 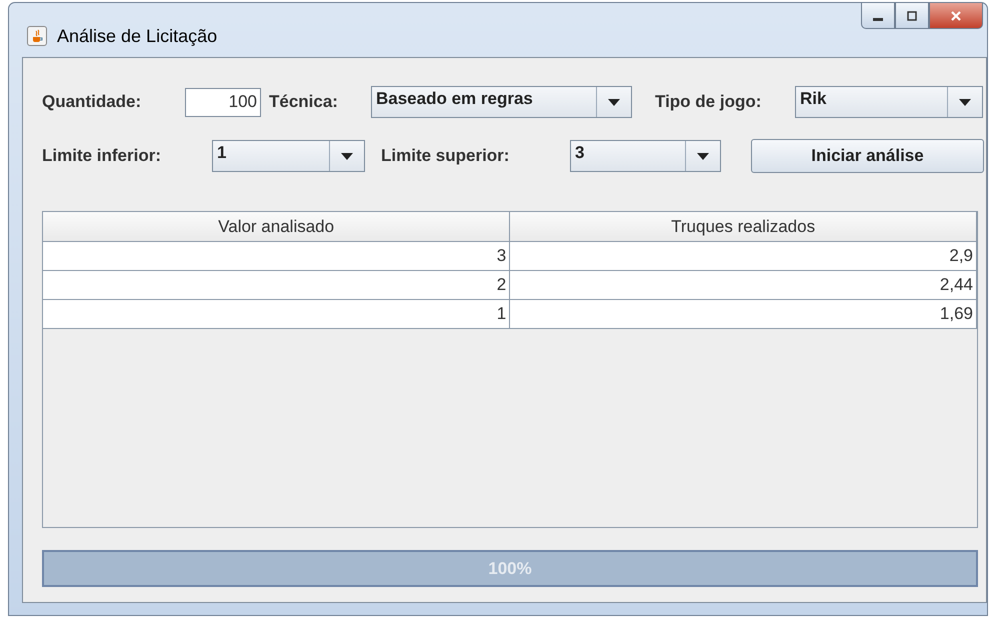 What do you see at coordinates (276, 227) in the screenshot?
I see `column-header: Valor analisado` at bounding box center [276, 227].